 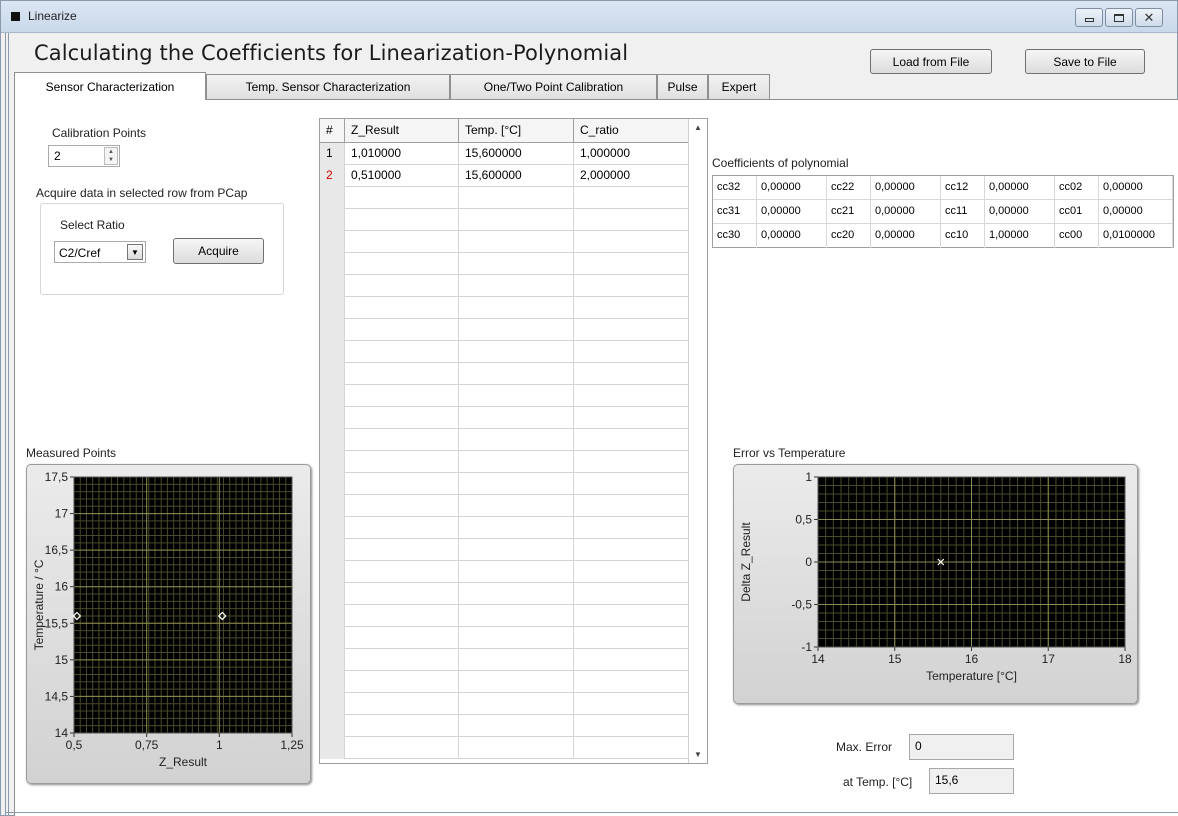 What do you see at coordinates (504, 154) in the screenshot?
I see `table-row: 1 1,010000 15,600000 1,000000` at bounding box center [504, 154].